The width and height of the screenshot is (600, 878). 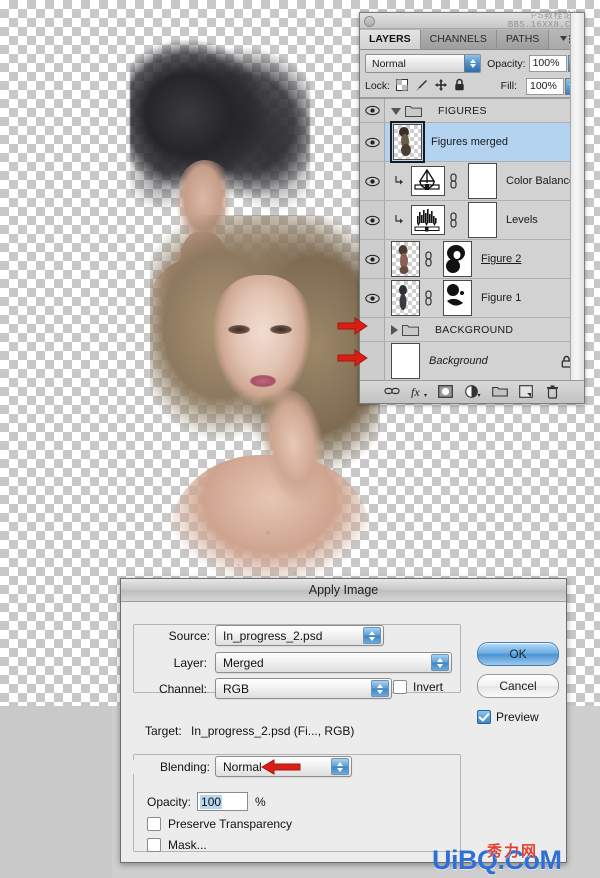 What do you see at coordinates (407, 142) in the screenshot?
I see `layer-thumbnail-figures-merged` at bounding box center [407, 142].